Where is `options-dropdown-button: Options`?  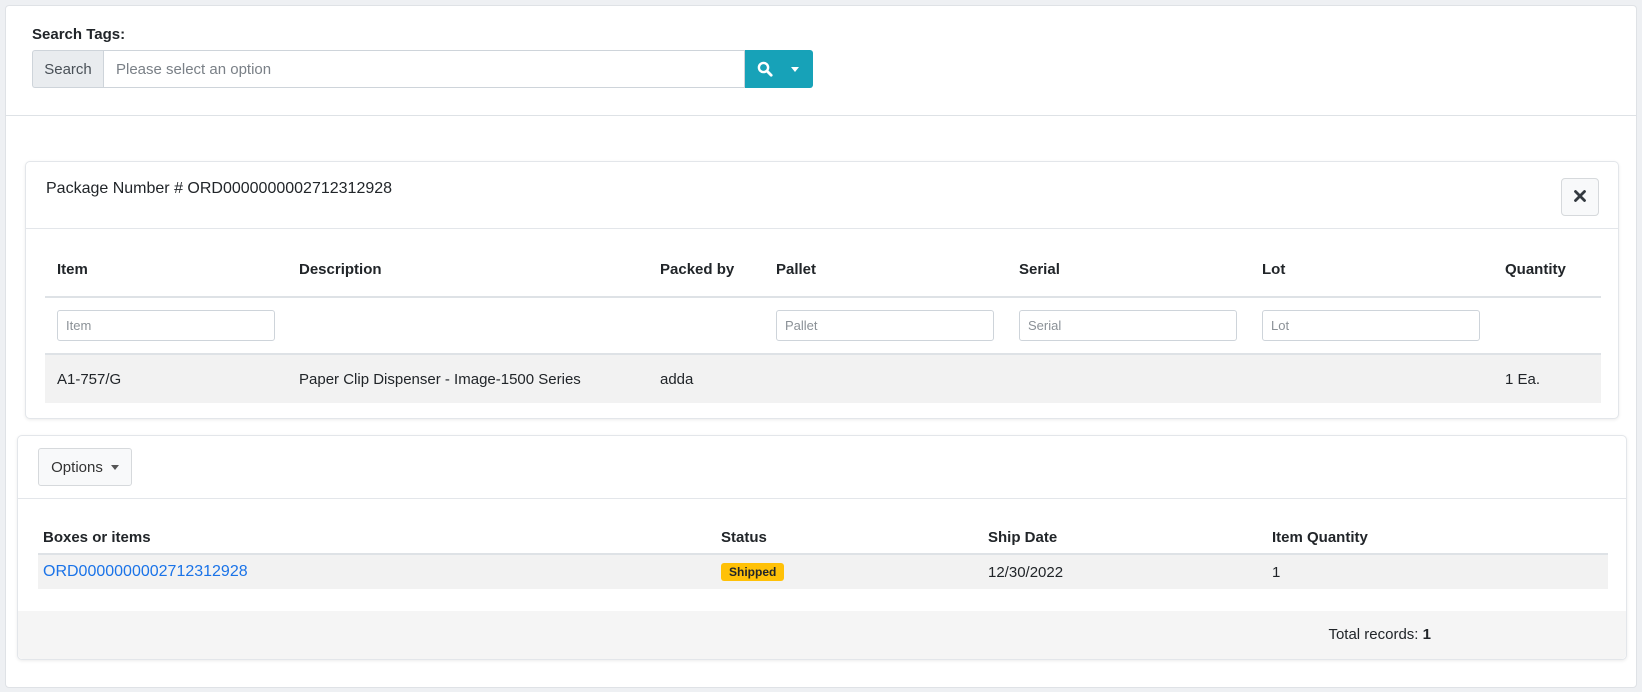 options-dropdown-button: Options is located at coordinates (85, 467).